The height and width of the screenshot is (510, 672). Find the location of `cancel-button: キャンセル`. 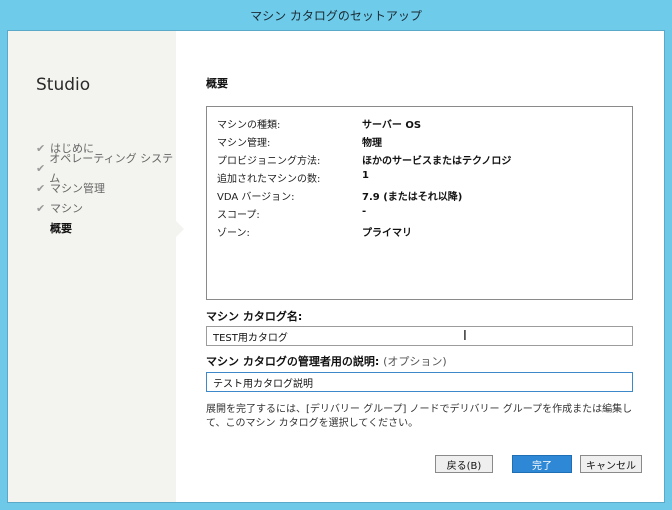

cancel-button: キャンセル is located at coordinates (611, 464).